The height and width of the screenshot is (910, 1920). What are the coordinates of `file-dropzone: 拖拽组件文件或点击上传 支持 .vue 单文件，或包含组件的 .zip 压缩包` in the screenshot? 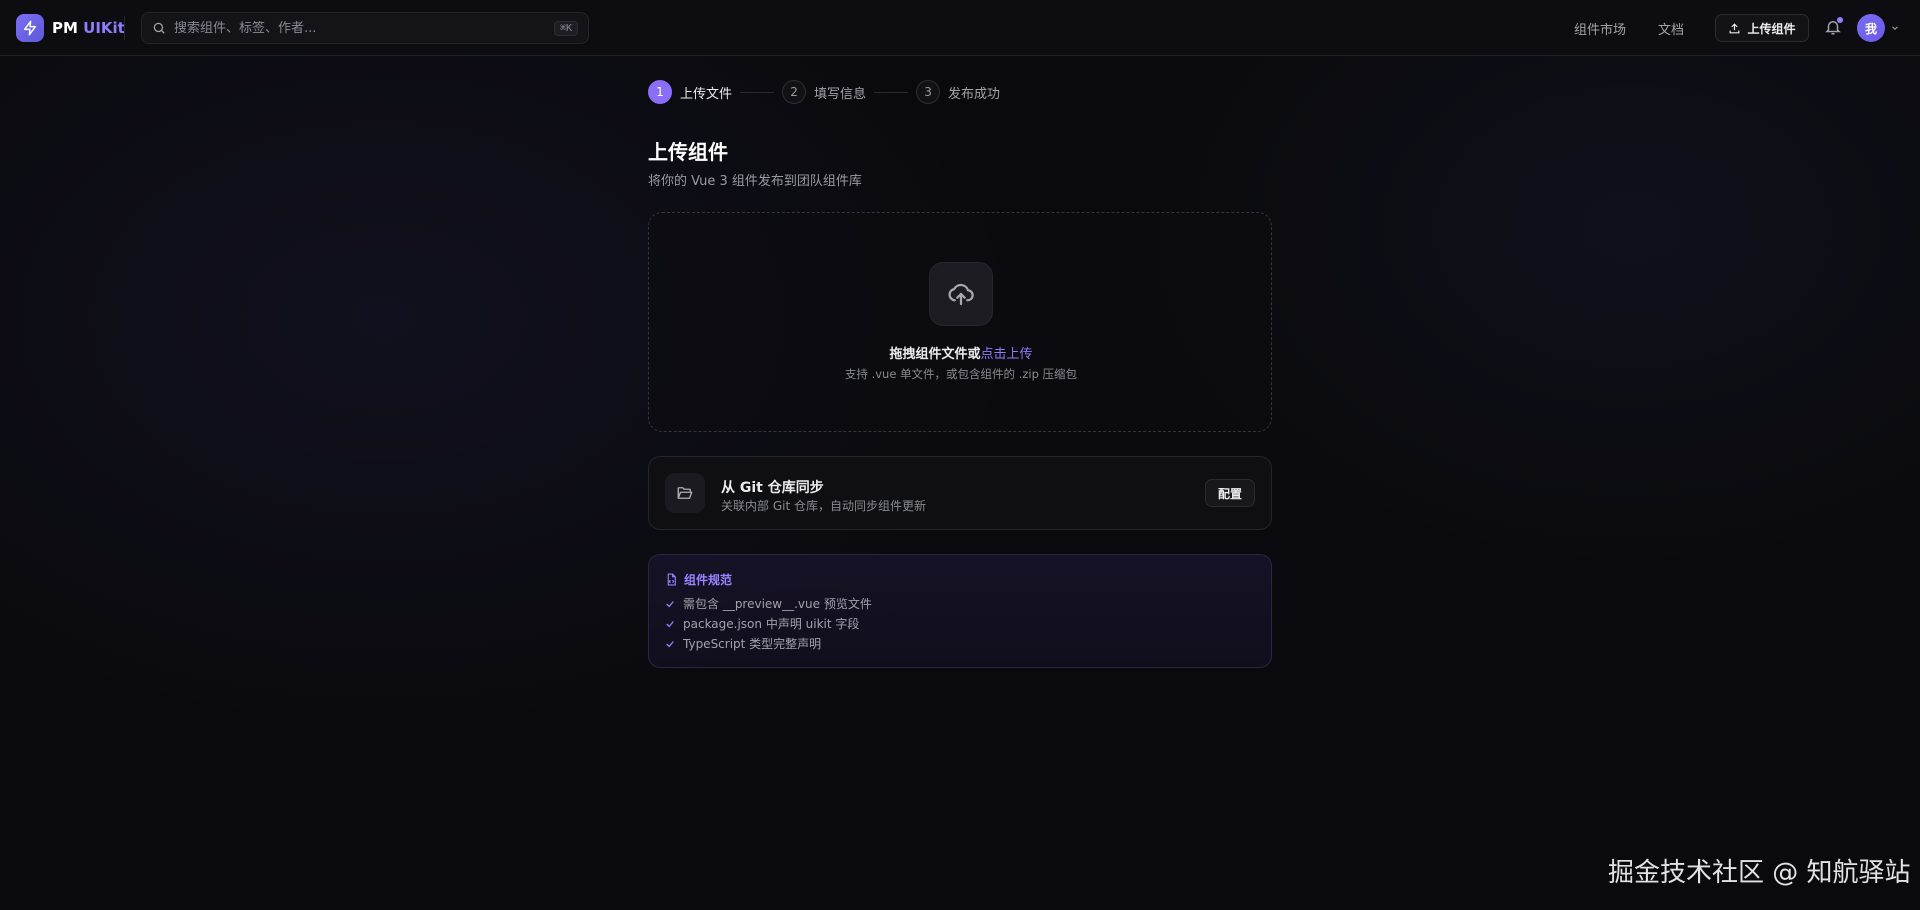 It's located at (960, 322).